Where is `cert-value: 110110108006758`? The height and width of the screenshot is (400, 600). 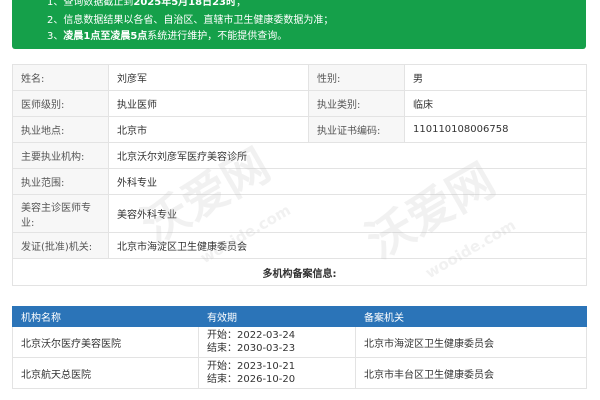 cert-value: 110110108006758 is located at coordinates (495, 129).